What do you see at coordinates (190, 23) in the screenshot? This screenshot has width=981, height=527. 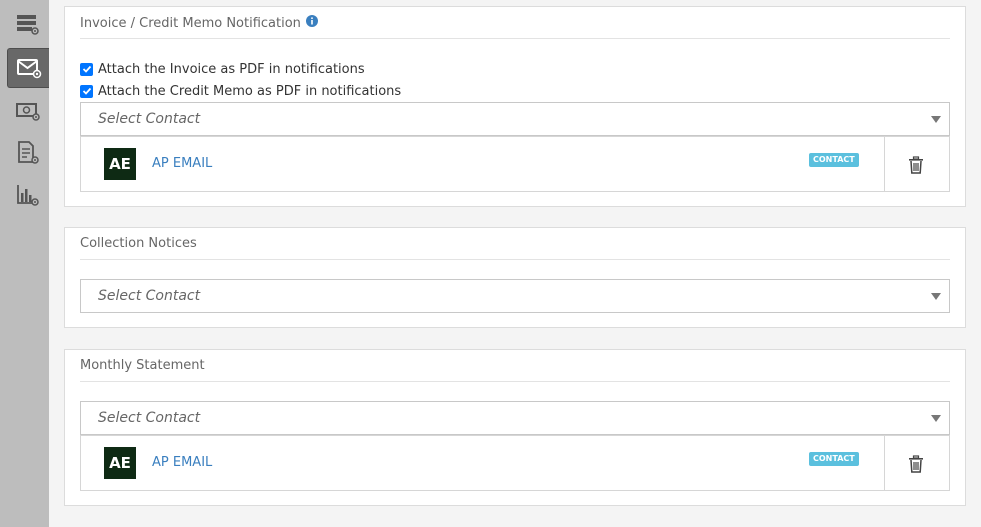 I see `invoice-section-title: Invoice / Credit Memo Notification` at bounding box center [190, 23].